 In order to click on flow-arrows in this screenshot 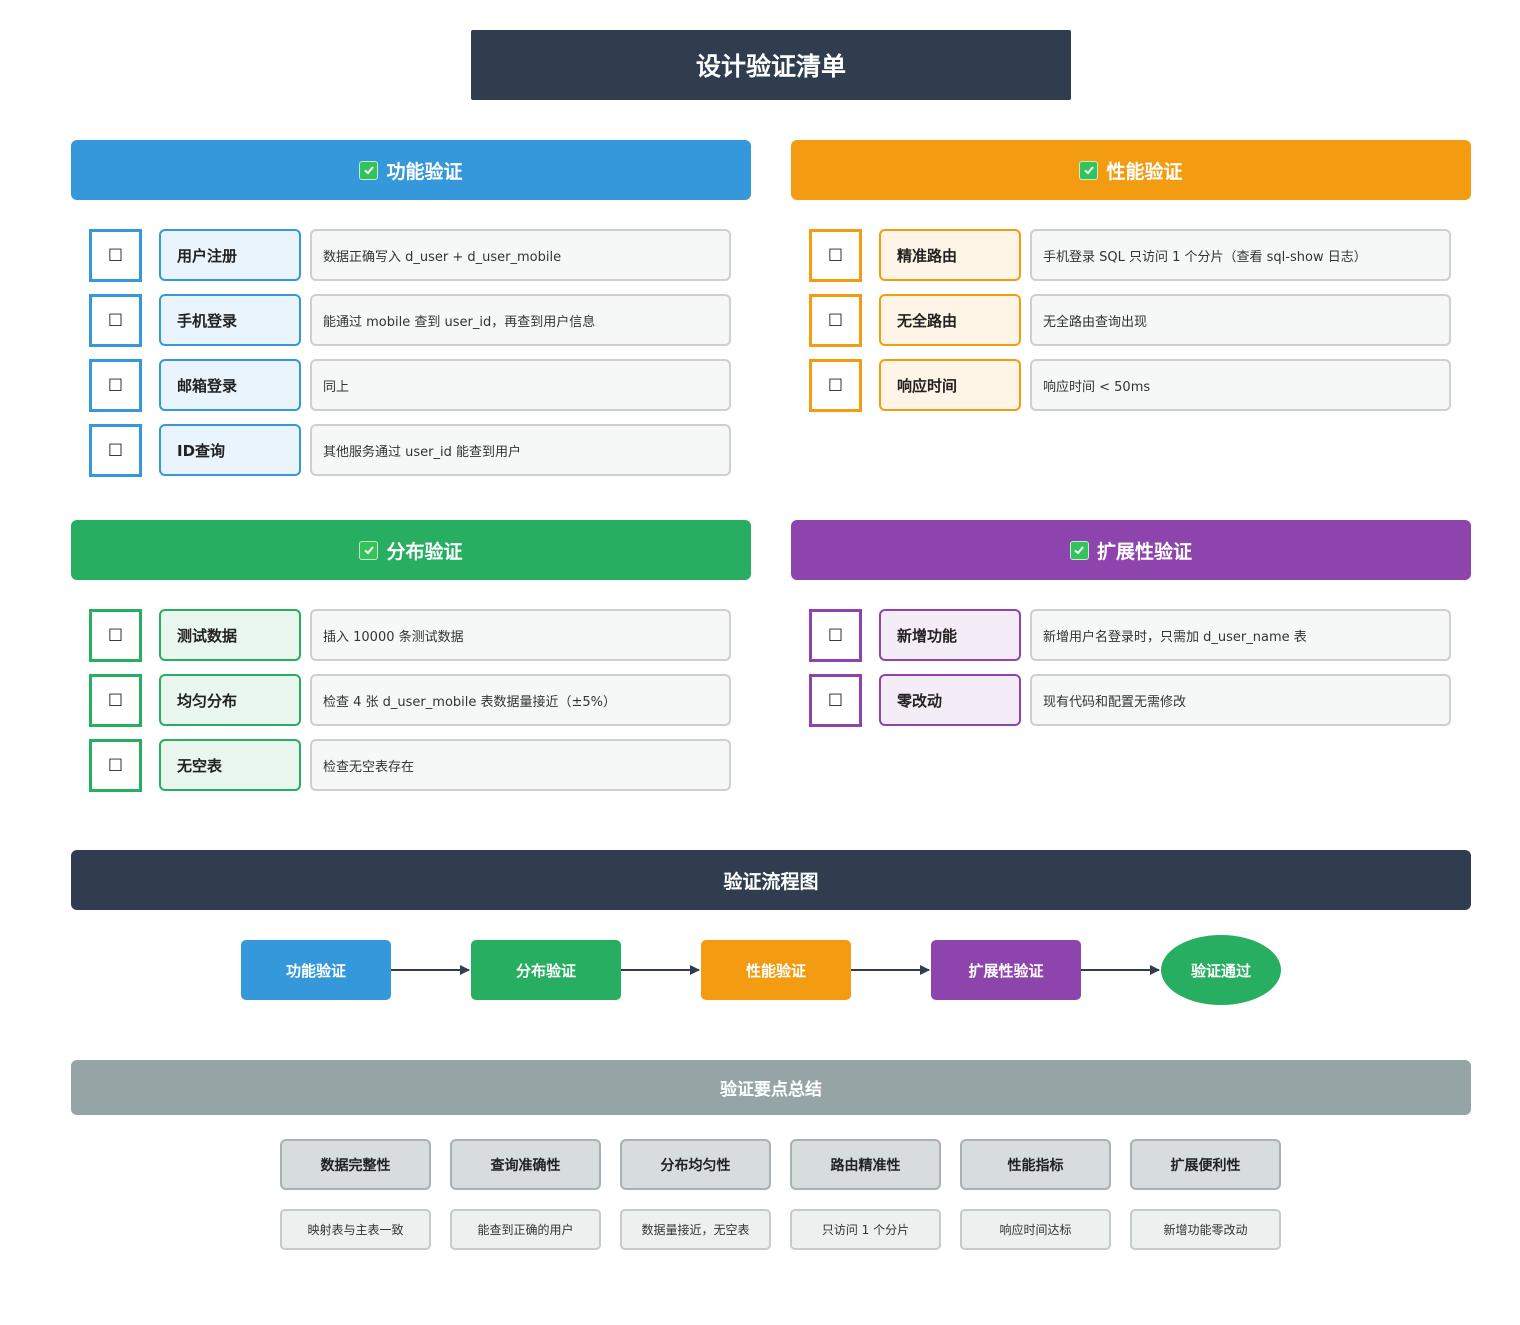, I will do `click(775, 970)`.